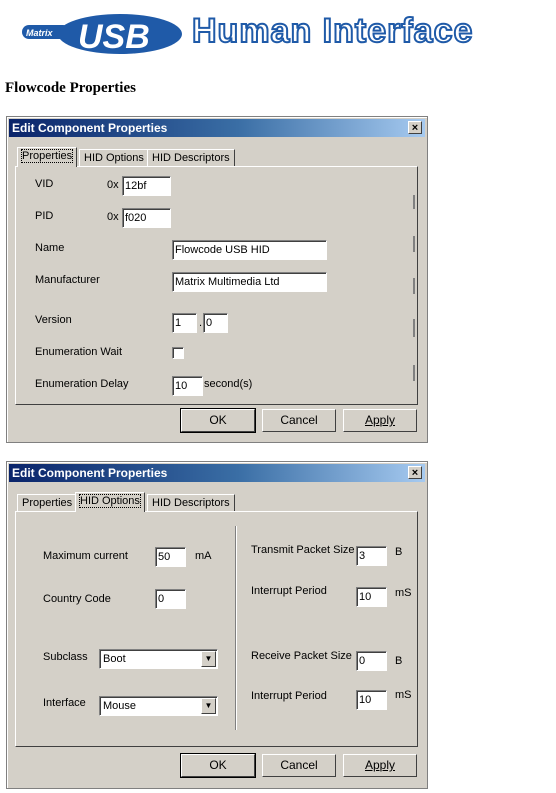  I want to click on pid-input: f020, so click(146, 218).